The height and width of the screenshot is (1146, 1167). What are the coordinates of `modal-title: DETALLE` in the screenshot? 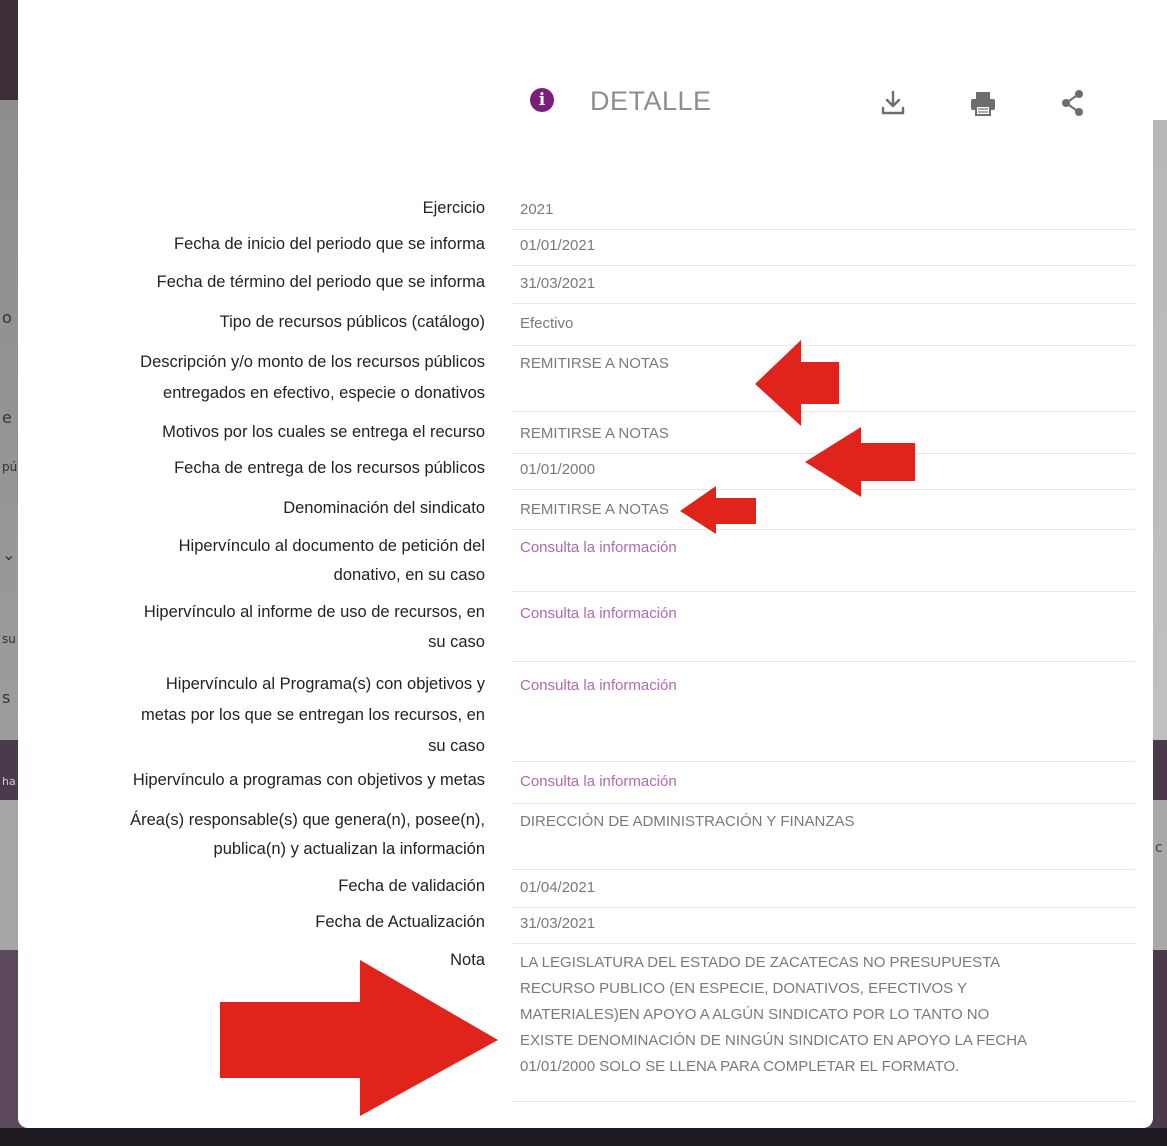 It's located at (651, 101).